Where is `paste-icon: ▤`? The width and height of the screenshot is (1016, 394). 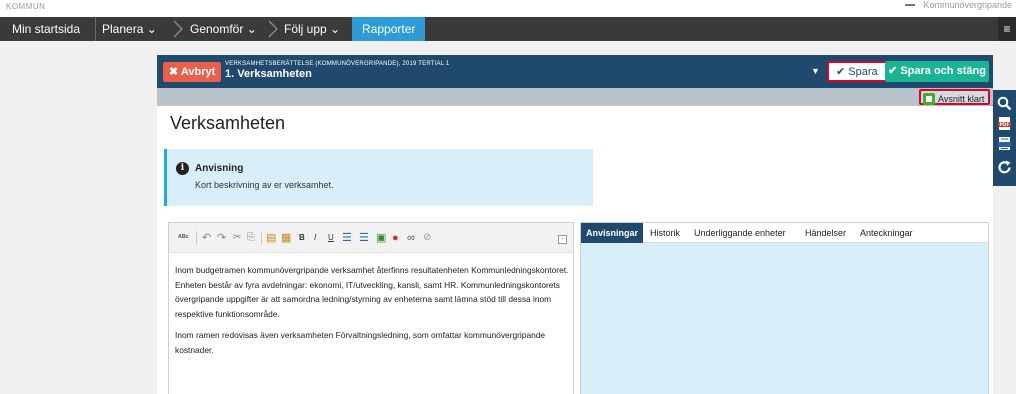
paste-icon: ▤ is located at coordinates (271, 238).